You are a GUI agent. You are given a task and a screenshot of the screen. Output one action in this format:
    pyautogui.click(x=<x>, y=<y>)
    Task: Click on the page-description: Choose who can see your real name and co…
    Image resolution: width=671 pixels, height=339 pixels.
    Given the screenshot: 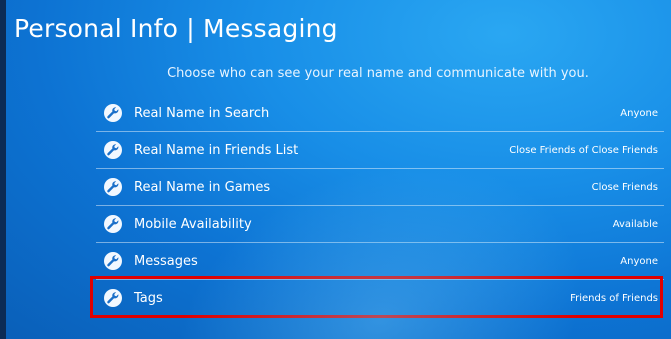 What is the action you would take?
    pyautogui.click(x=378, y=73)
    